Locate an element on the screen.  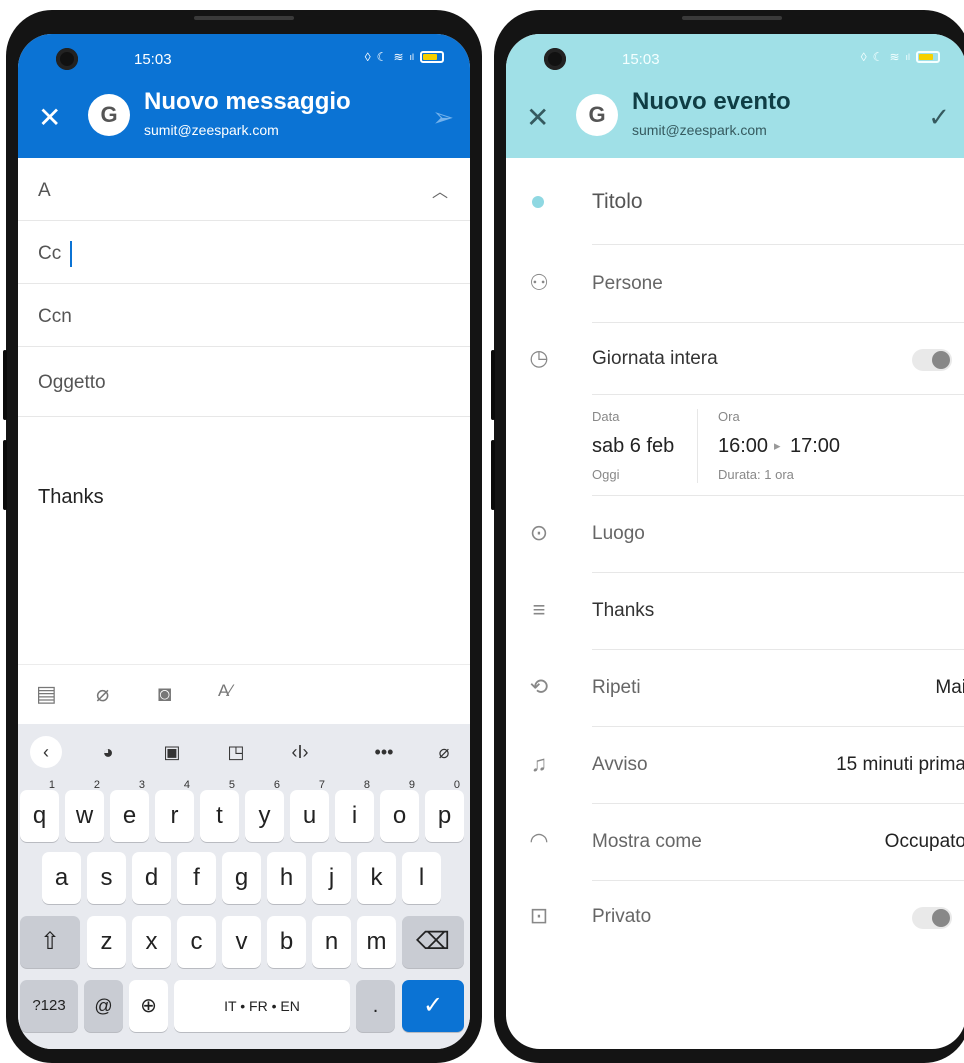
key-k: k is located at coordinates (376, 878).